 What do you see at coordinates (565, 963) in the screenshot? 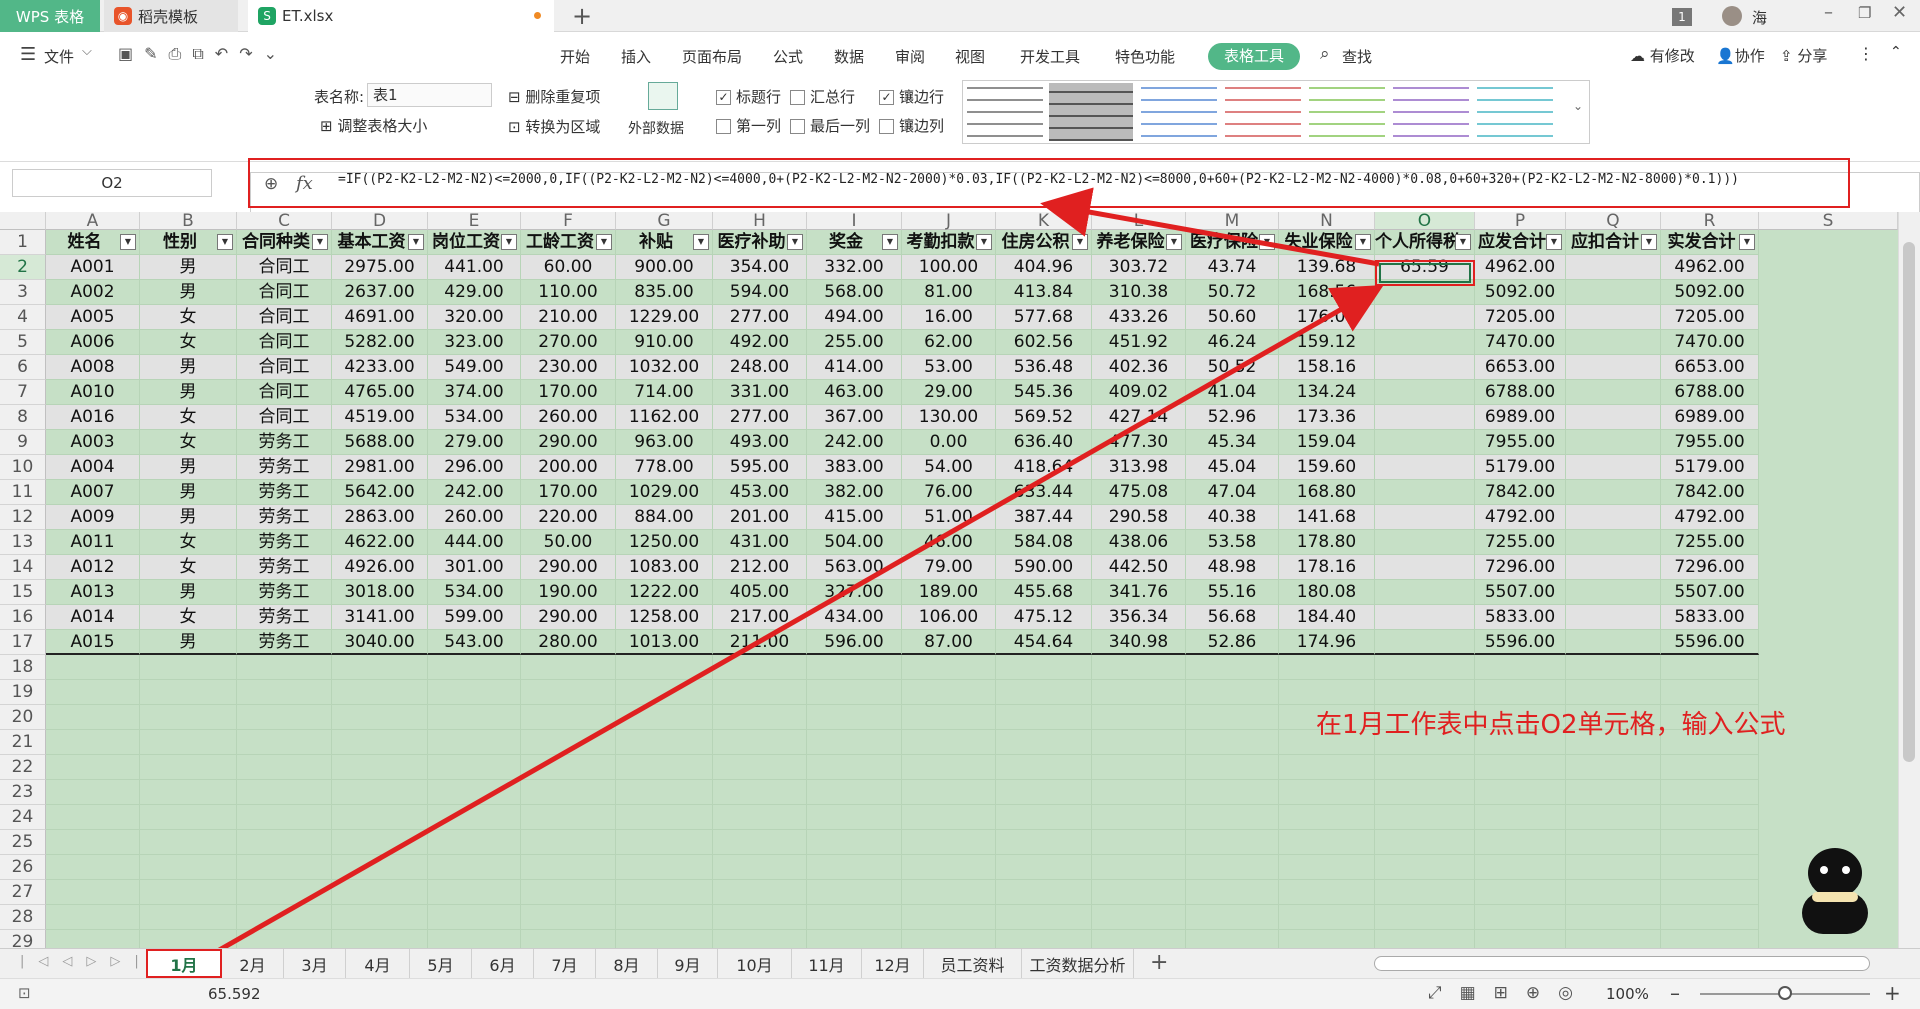
I see `sheet-tab-7: 7月` at bounding box center [565, 963].